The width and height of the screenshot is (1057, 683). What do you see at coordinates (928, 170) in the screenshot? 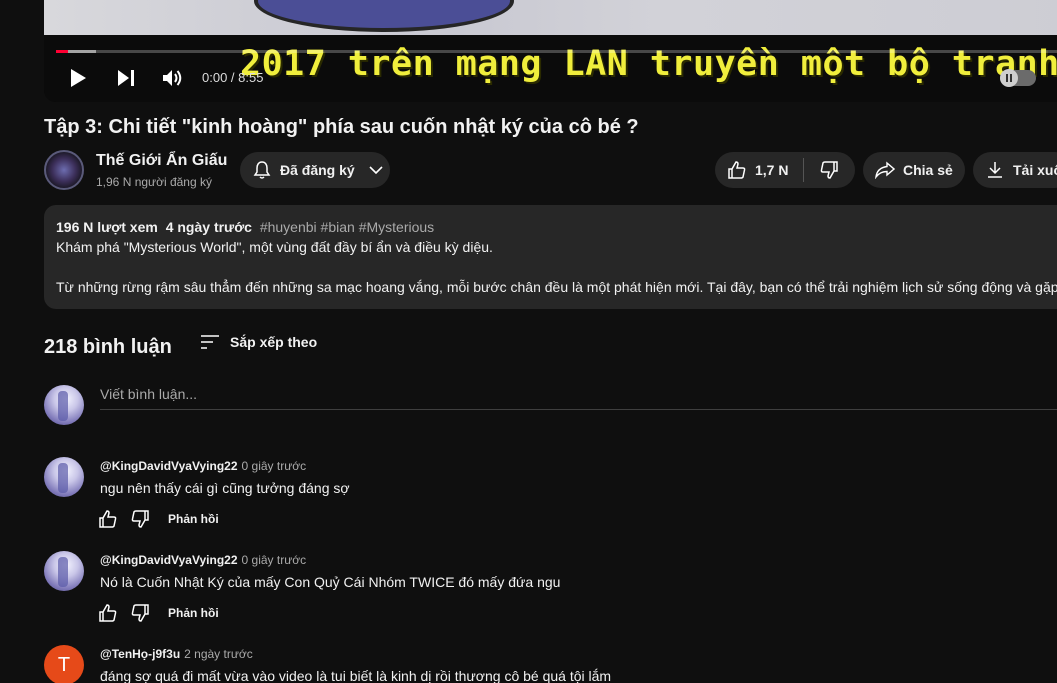
I see `share-label: Chia sẻ` at bounding box center [928, 170].